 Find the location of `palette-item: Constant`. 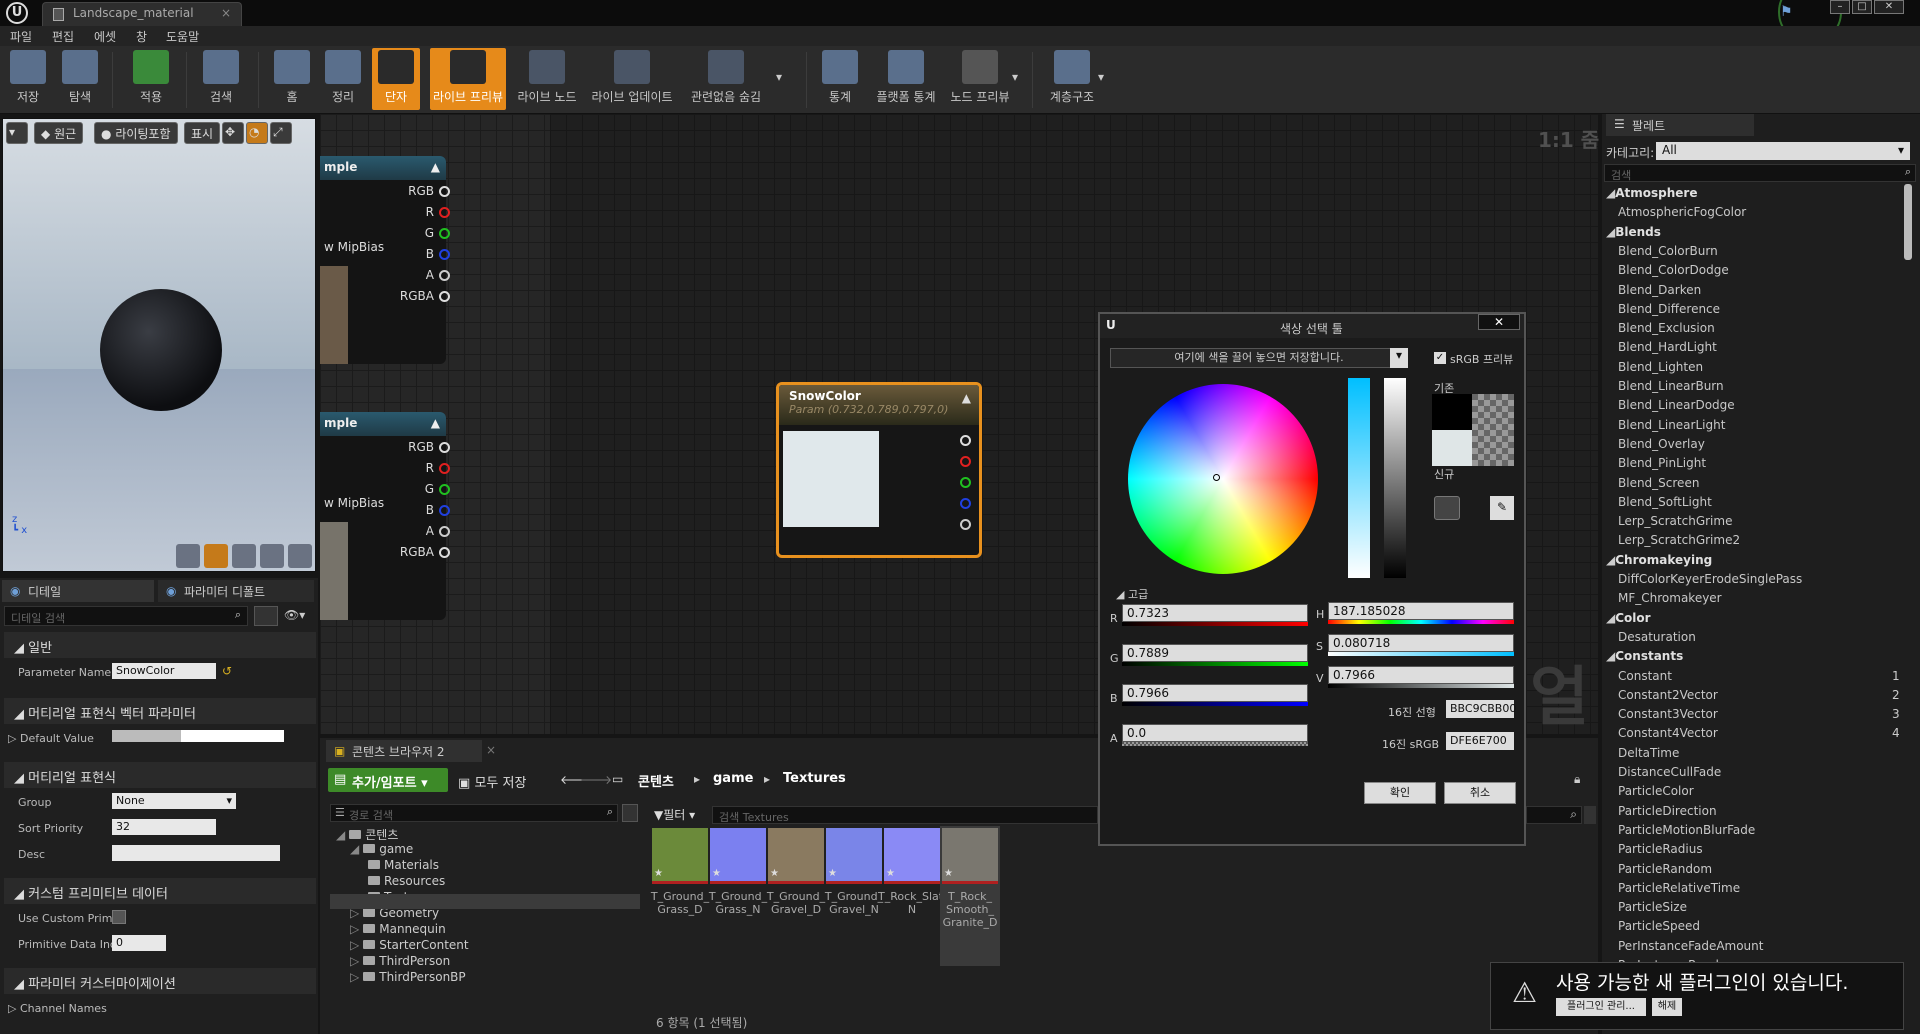

palette-item: Constant is located at coordinates (1645, 676).